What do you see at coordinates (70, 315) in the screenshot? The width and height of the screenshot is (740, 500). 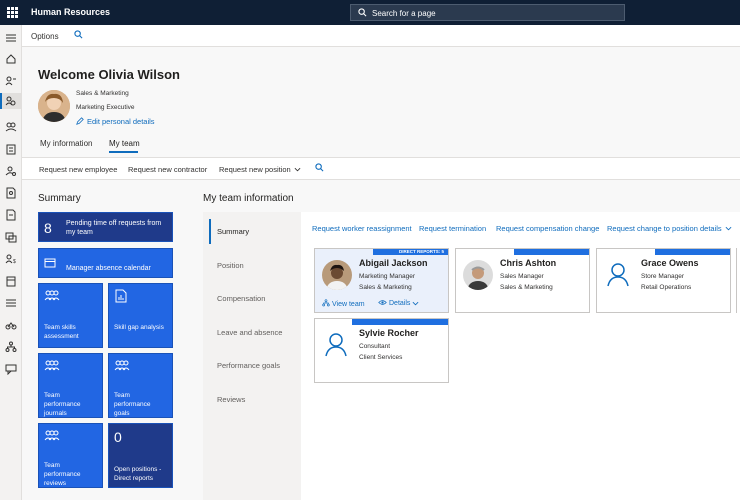 I see `team-skills-assessment-tile: Team skills assessment` at bounding box center [70, 315].